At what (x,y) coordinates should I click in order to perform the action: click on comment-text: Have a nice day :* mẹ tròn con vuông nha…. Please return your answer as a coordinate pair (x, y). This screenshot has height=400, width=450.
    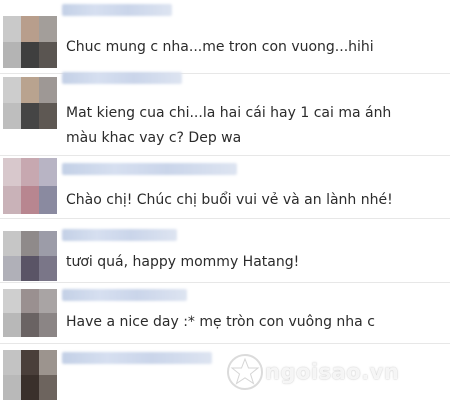
    Looking at the image, I should click on (220, 322).